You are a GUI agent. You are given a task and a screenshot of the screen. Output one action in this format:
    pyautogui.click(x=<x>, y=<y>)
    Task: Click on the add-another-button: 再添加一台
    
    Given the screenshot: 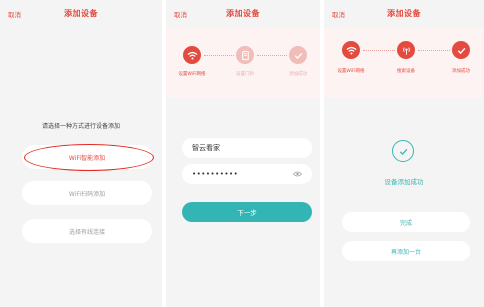 What is the action you would take?
    pyautogui.click(x=406, y=251)
    